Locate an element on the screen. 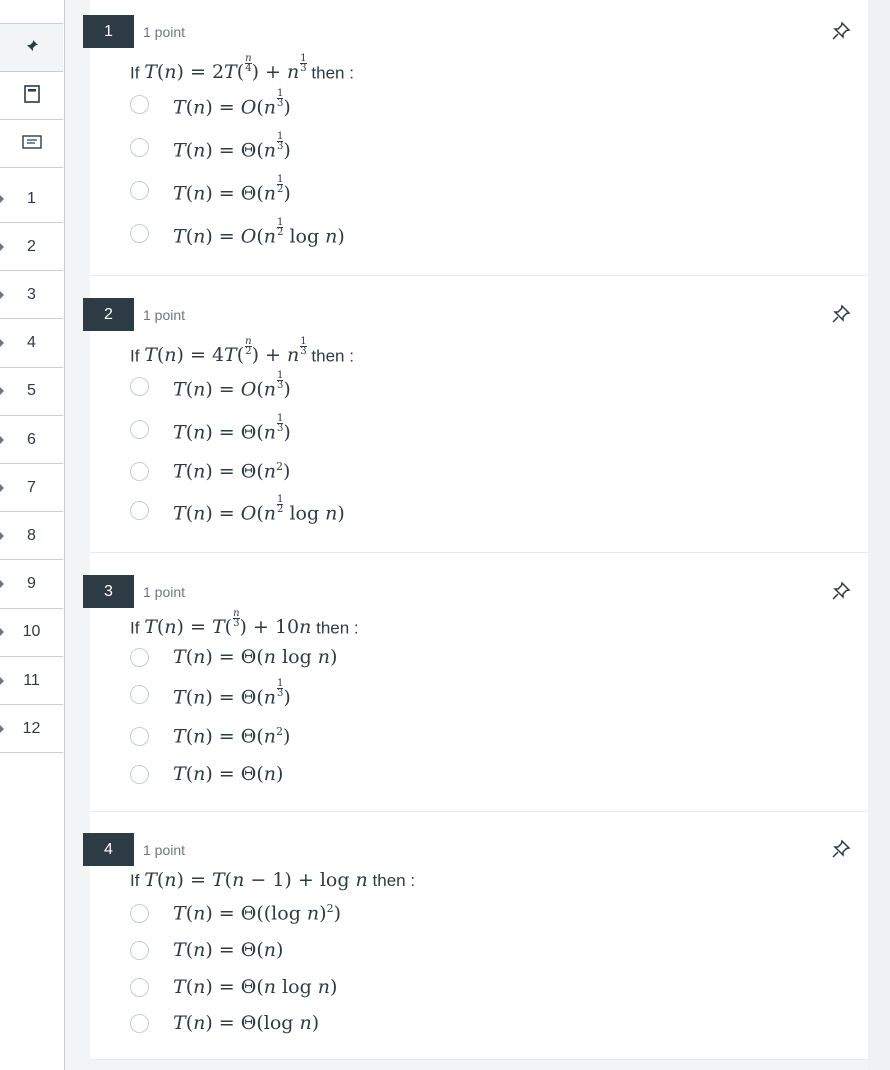  question-nav-number: 11 is located at coordinates (31, 680).